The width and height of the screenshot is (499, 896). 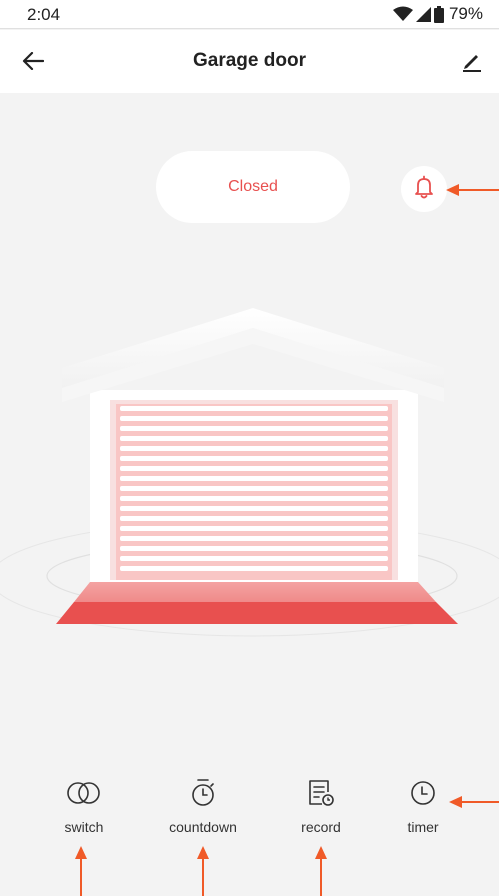 I want to click on page-title: Garage door, so click(x=249, y=60).